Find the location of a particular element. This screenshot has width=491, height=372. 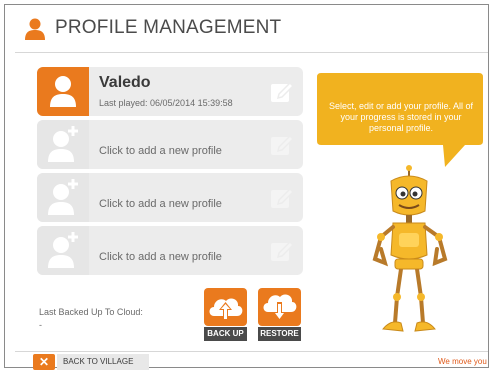

restore-button: RESTORE is located at coordinates (279, 315).